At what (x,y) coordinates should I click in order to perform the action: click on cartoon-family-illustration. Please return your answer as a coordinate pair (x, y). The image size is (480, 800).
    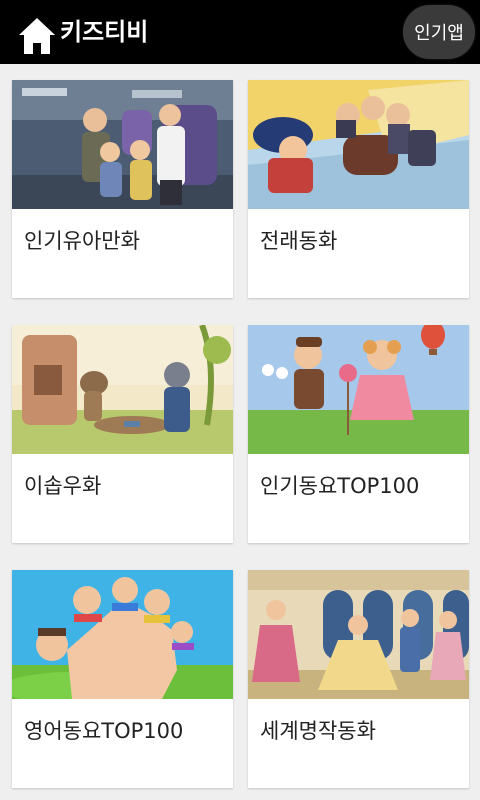
    Looking at the image, I should click on (122, 144).